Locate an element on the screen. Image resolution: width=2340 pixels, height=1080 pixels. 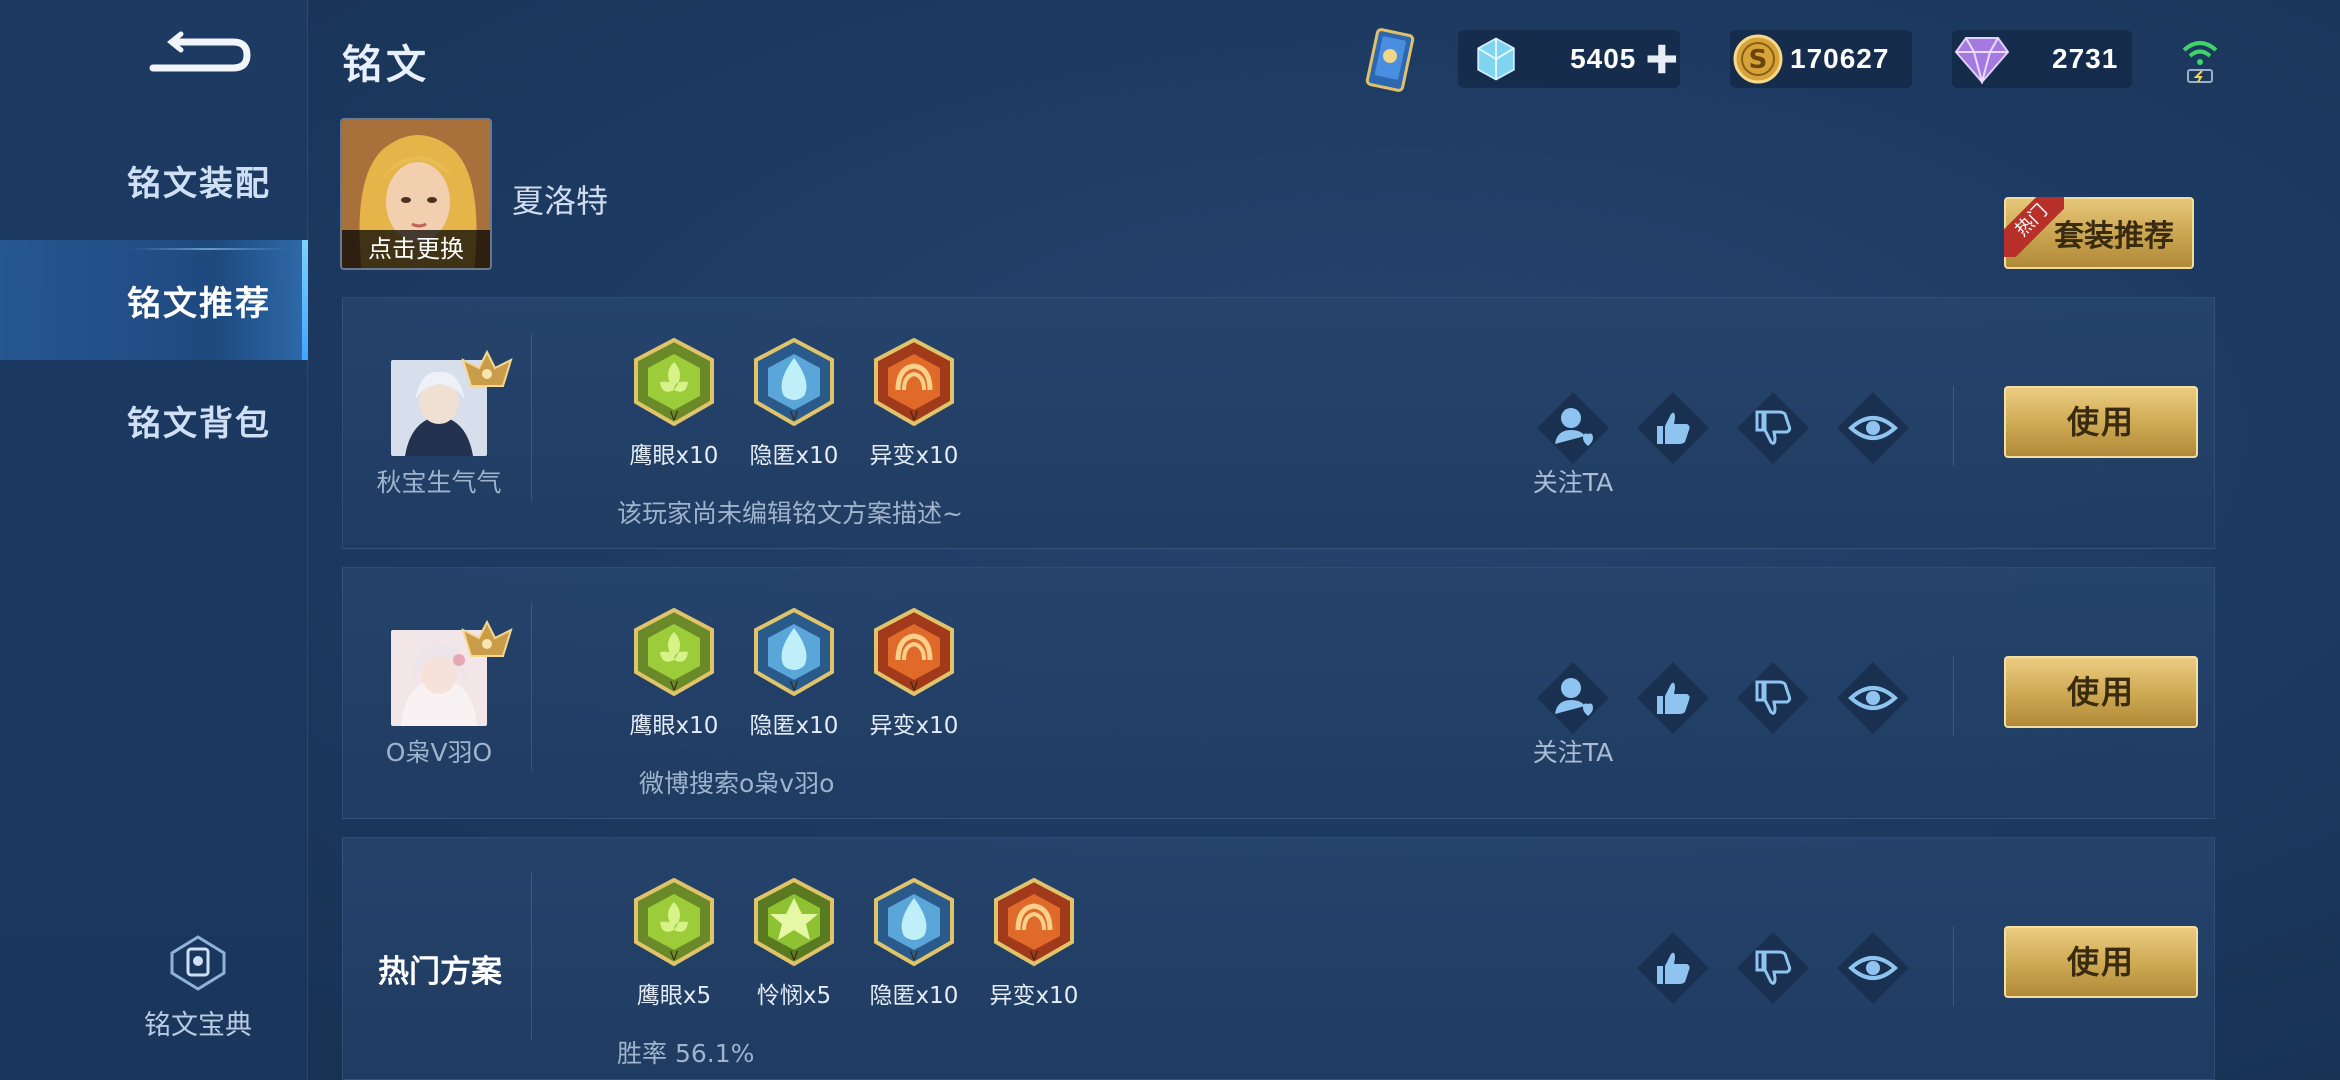
active-glow is located at coordinates (209, 249).